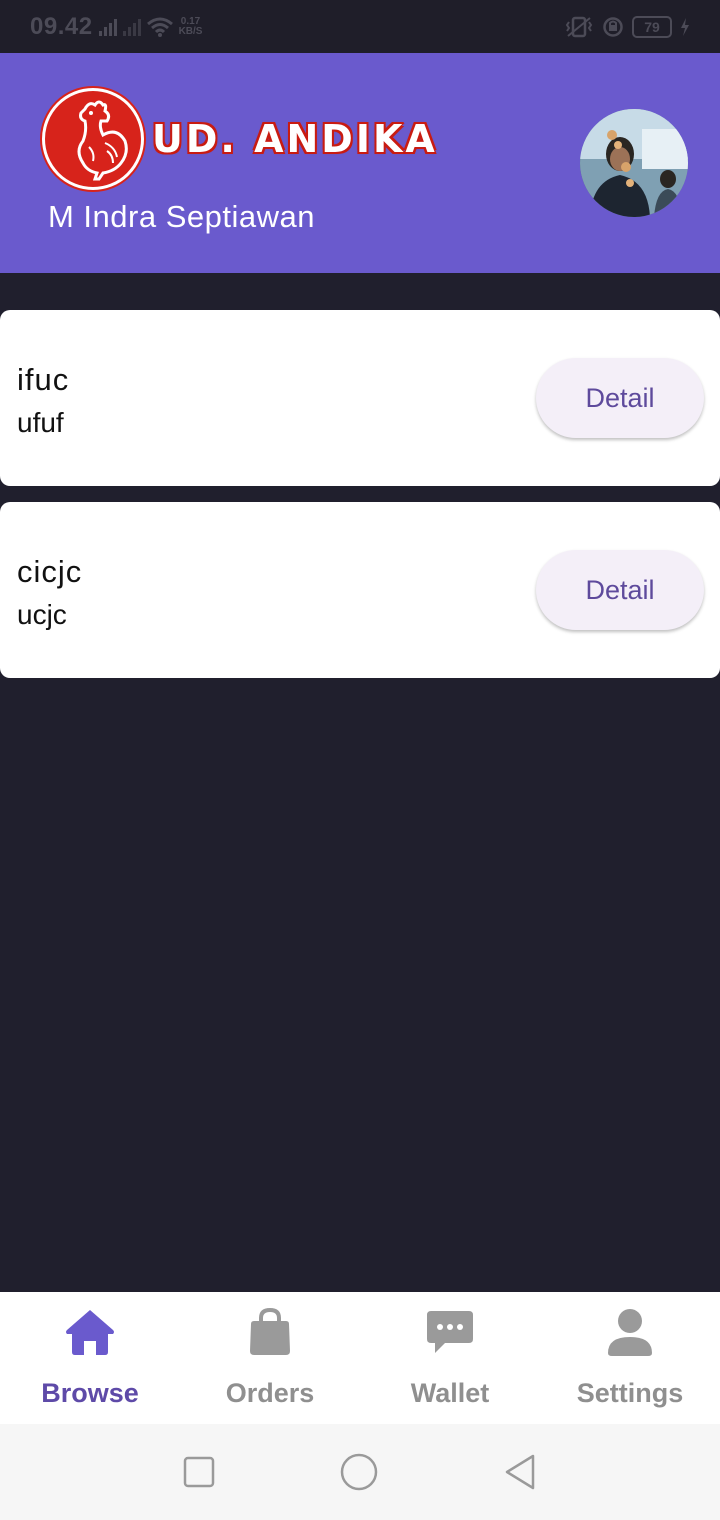 The height and width of the screenshot is (1520, 720). What do you see at coordinates (102, 140) in the screenshot?
I see `rooster-icon` at bounding box center [102, 140].